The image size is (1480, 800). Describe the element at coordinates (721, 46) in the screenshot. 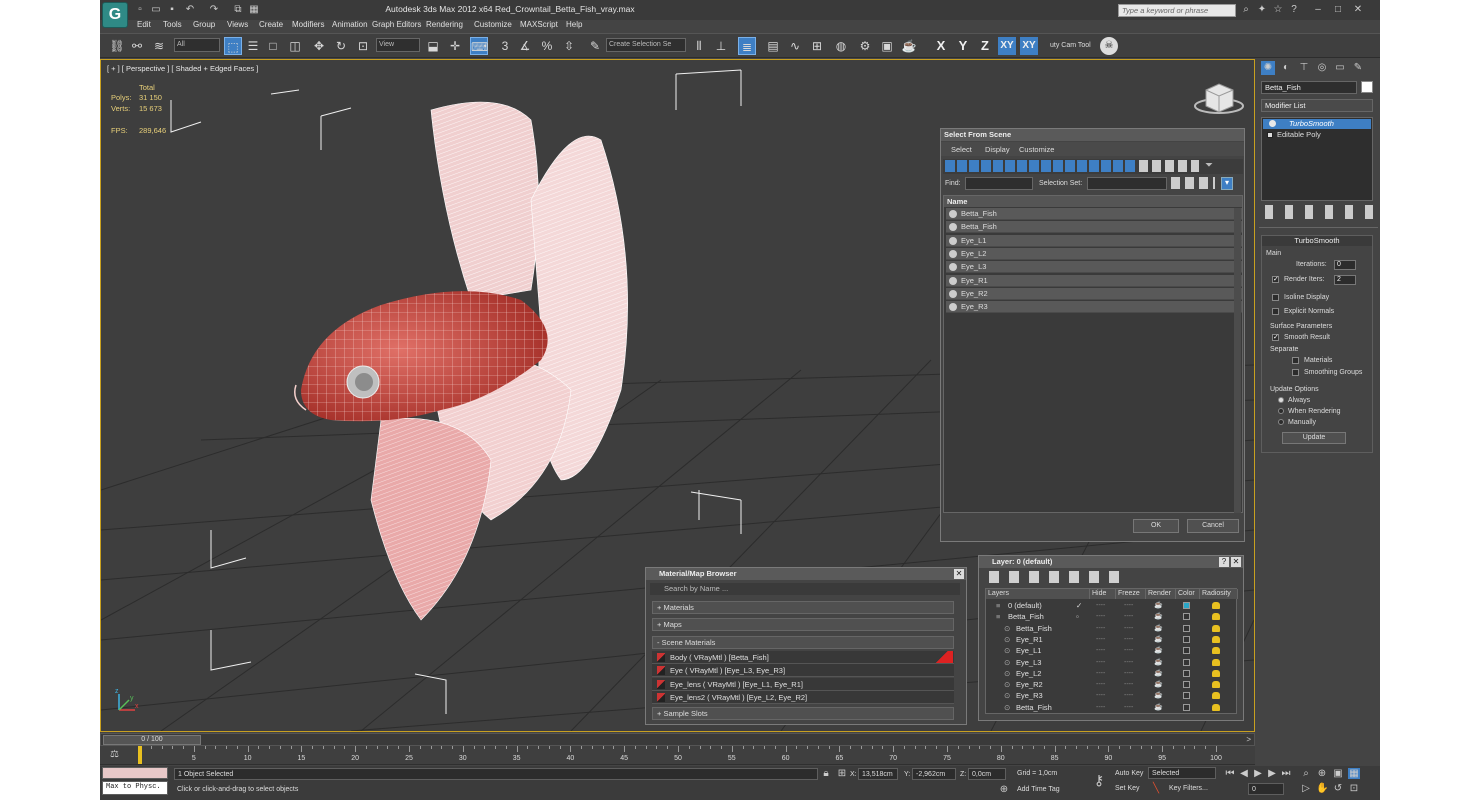

I see `align-icon: ⊥` at that location.